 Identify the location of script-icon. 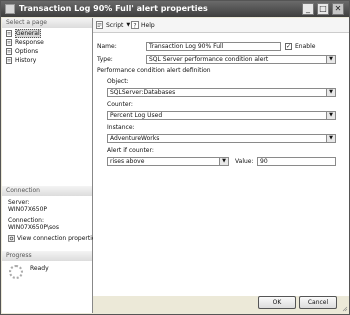
(99, 25).